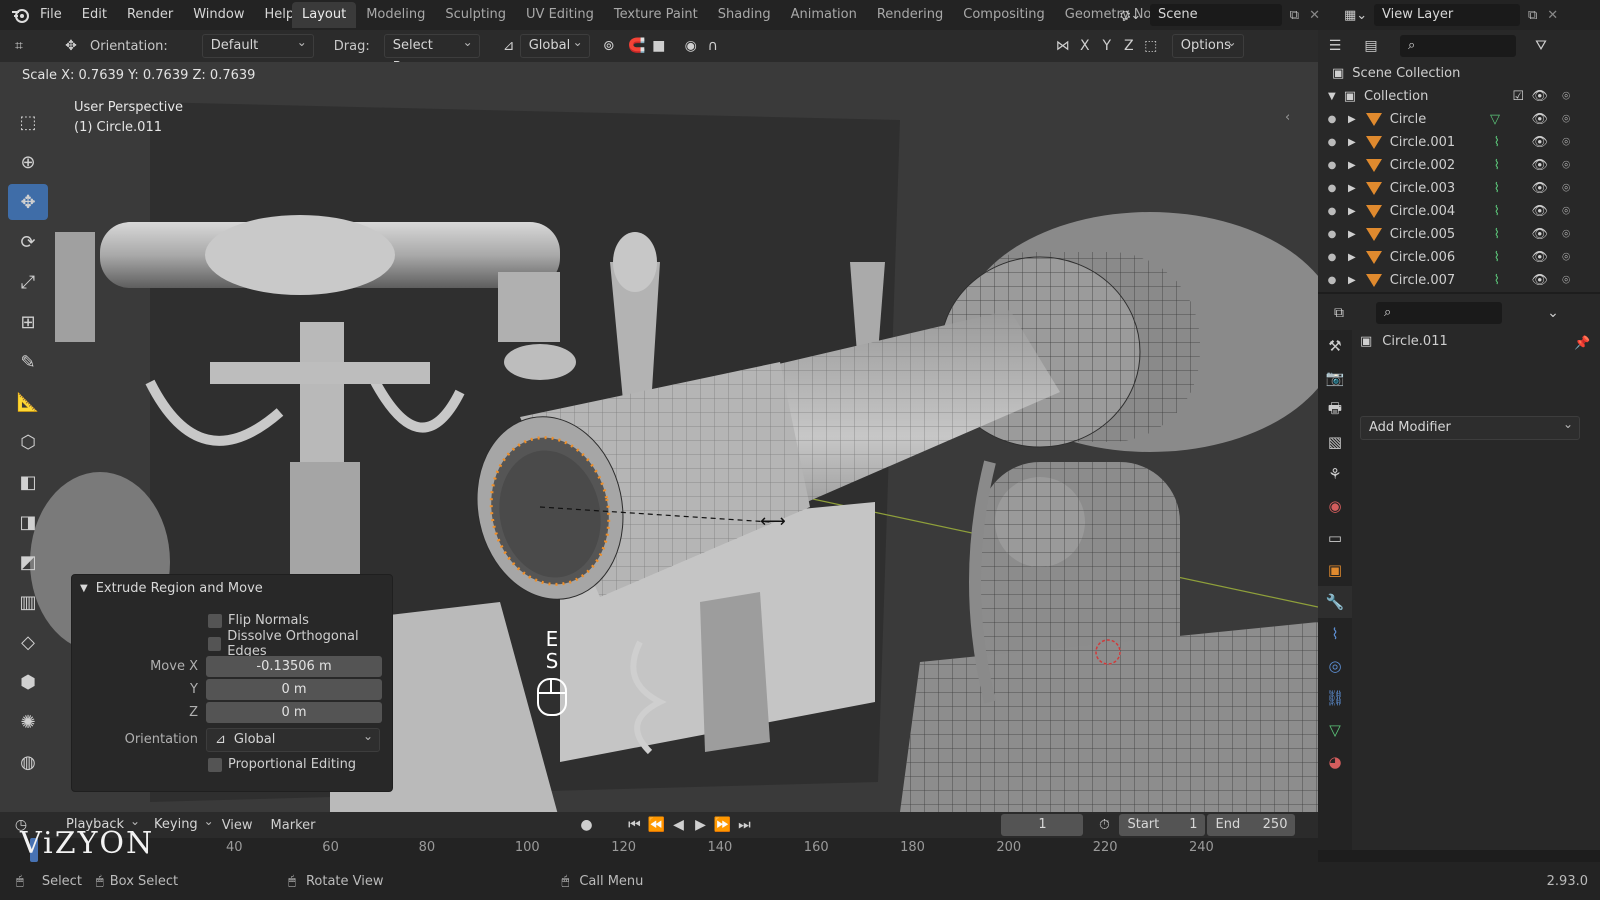  Describe the element at coordinates (637, 46) in the screenshot. I see `snap-icon: 🧲` at that location.